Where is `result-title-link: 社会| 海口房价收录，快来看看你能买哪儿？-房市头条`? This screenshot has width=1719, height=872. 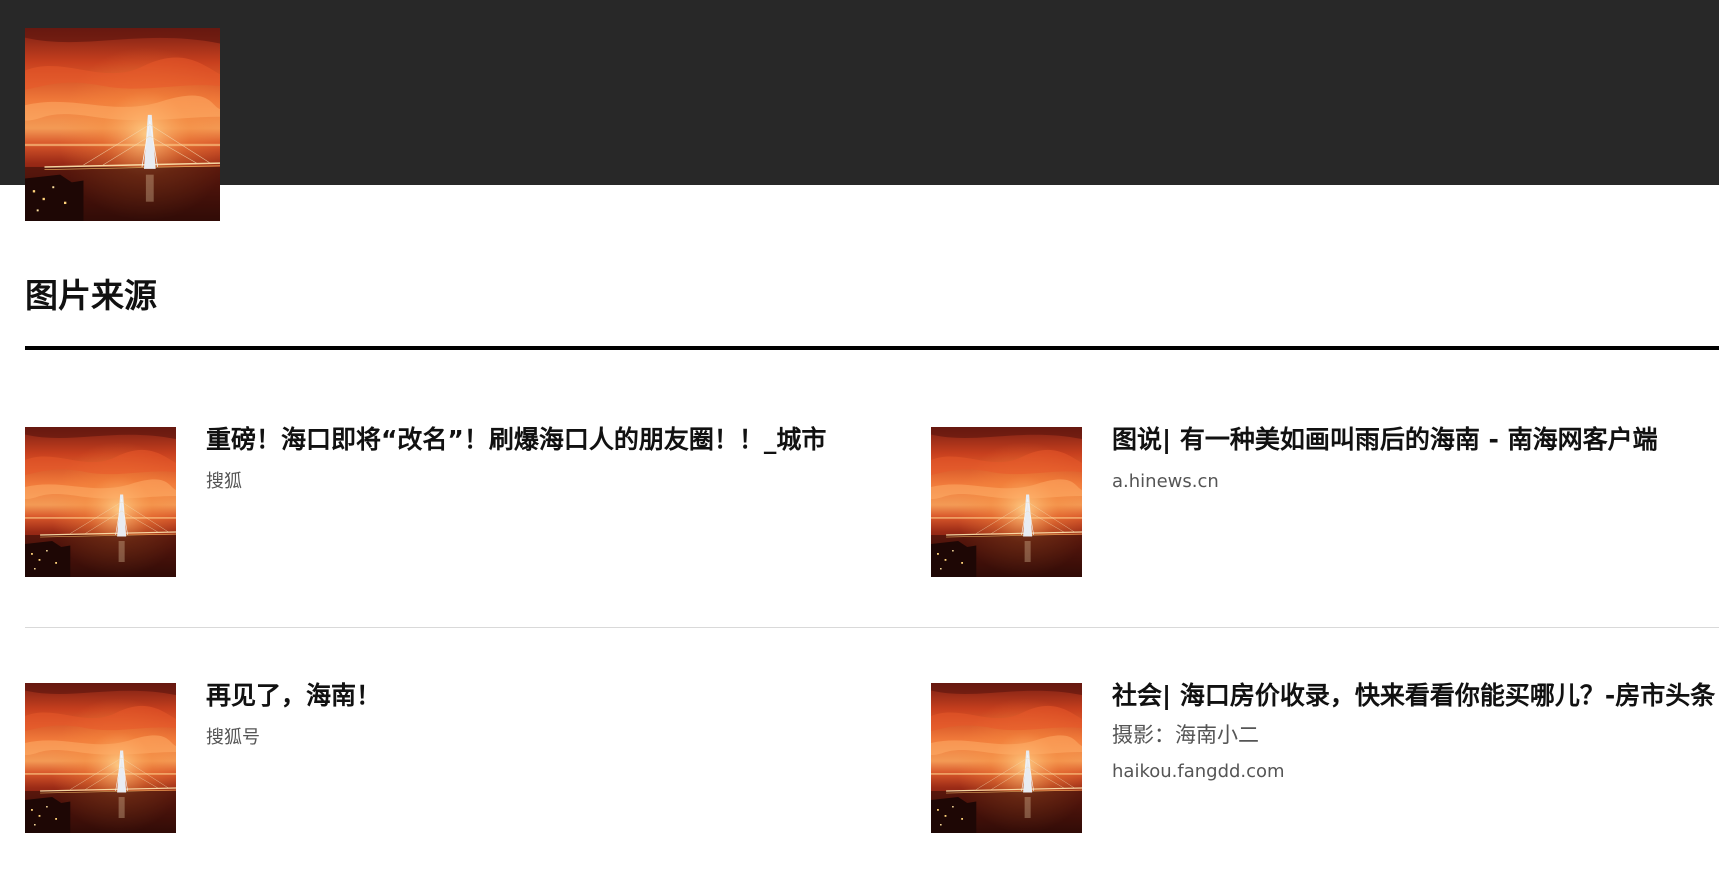
result-title-link: 社会| 海口房价收录，快来看看你能买哪儿？-房市头条 is located at coordinates (1413, 696).